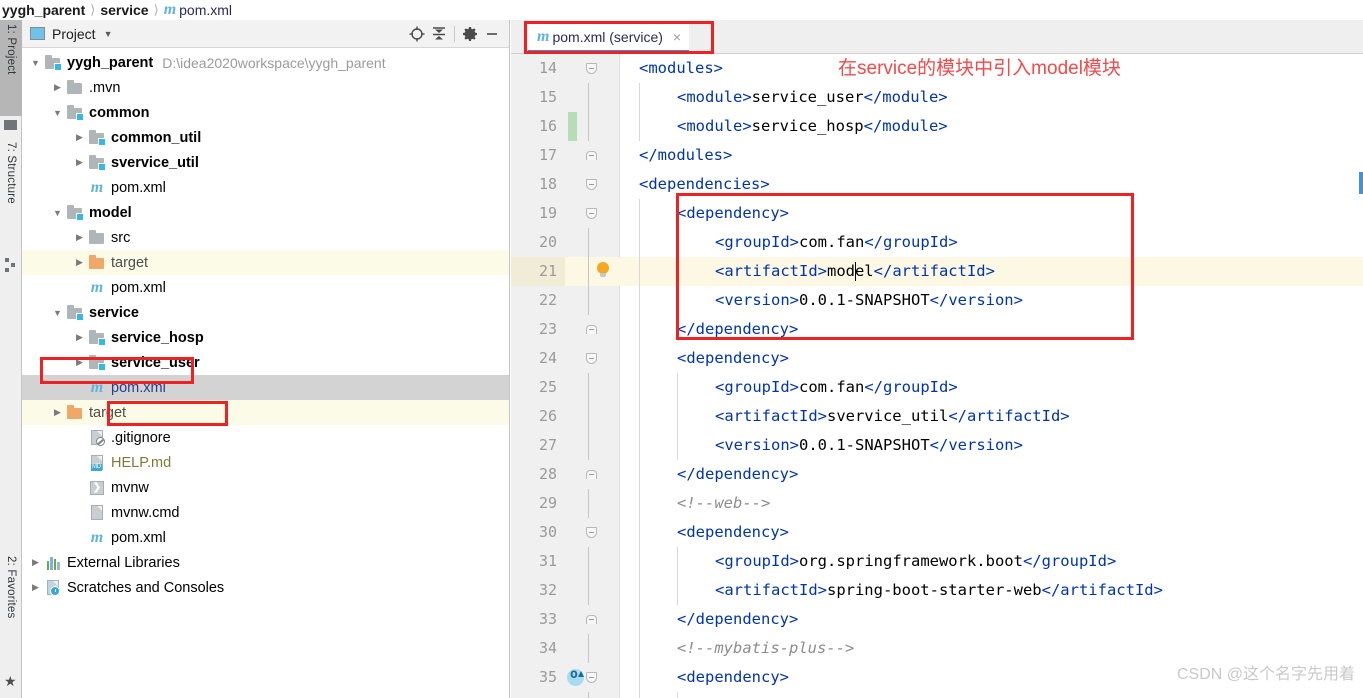  Describe the element at coordinates (937, 387) in the screenshot. I see `code-line: 25 <groupId>com.fan</groupId>` at that location.